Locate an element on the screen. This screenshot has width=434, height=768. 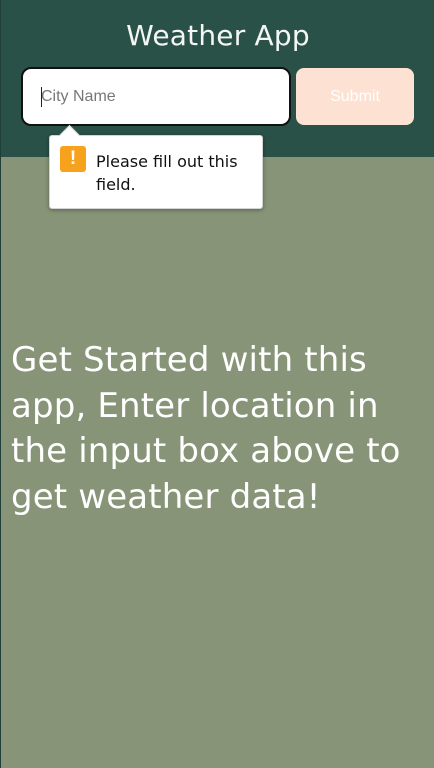
text-caret is located at coordinates (41, 97).